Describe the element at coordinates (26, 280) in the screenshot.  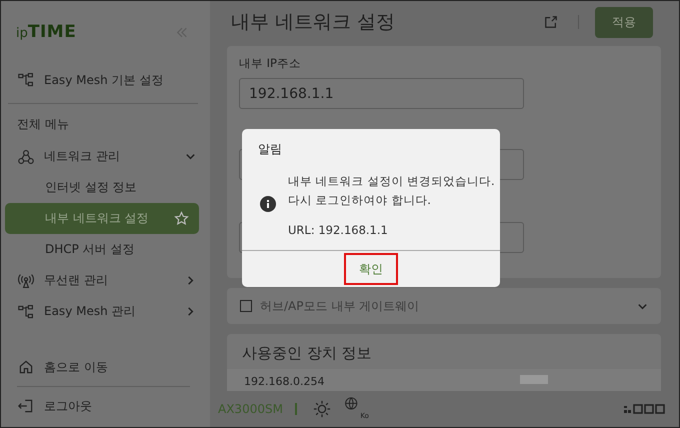
I see `antenna-icon` at that location.